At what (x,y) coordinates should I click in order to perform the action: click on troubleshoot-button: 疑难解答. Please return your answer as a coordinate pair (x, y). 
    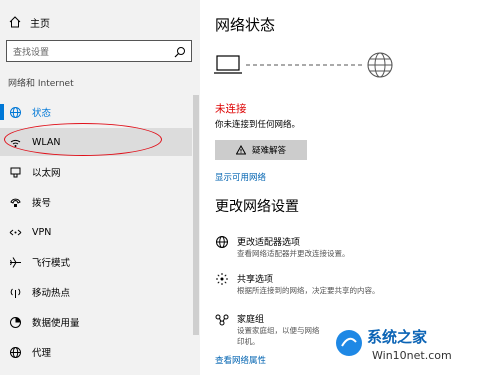
    Looking at the image, I should click on (261, 150).